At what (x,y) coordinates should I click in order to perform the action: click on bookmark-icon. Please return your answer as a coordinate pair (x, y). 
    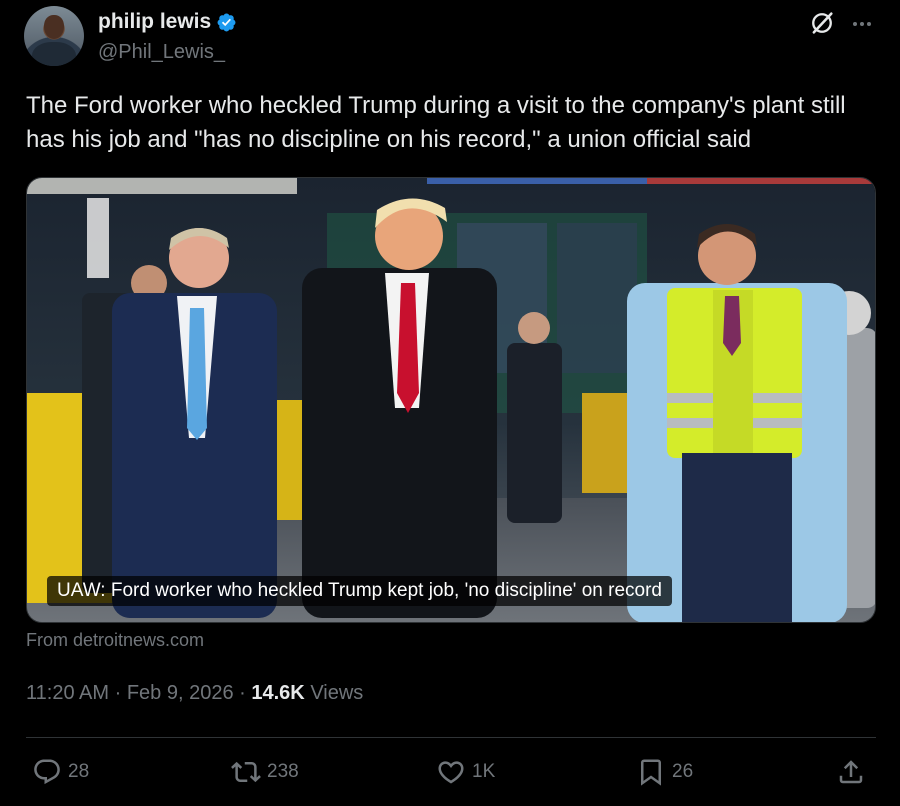
    Looking at the image, I should click on (651, 772).